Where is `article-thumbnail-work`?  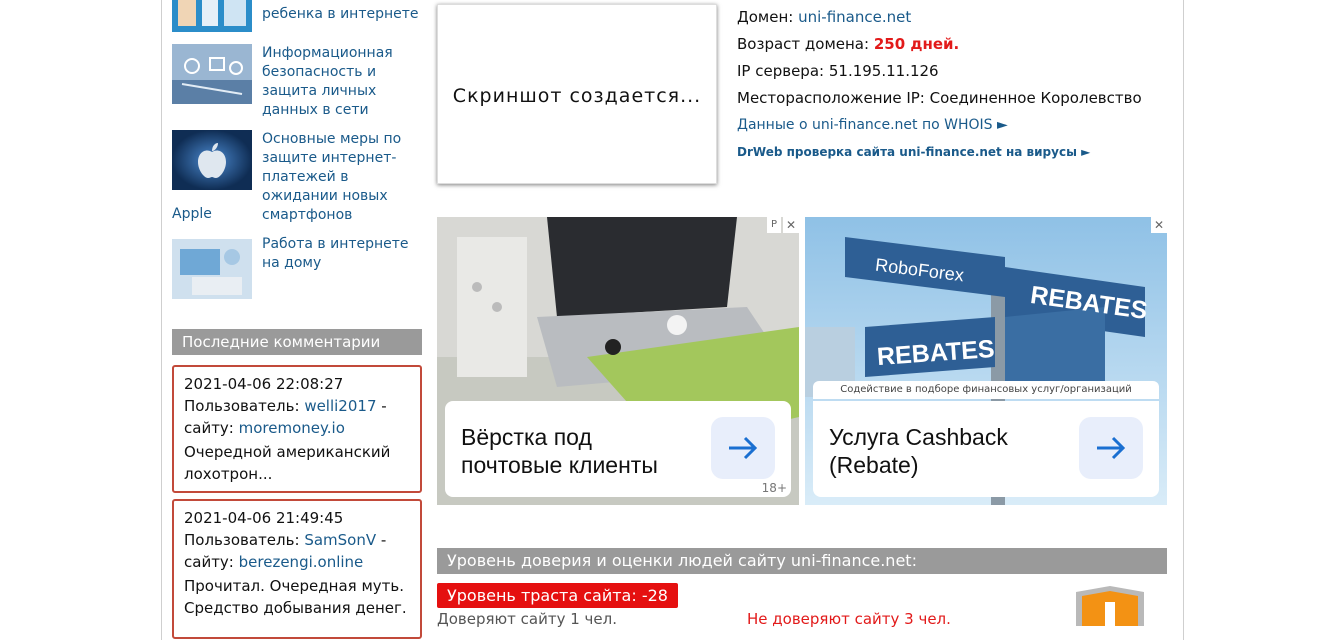 article-thumbnail-work is located at coordinates (212, 269).